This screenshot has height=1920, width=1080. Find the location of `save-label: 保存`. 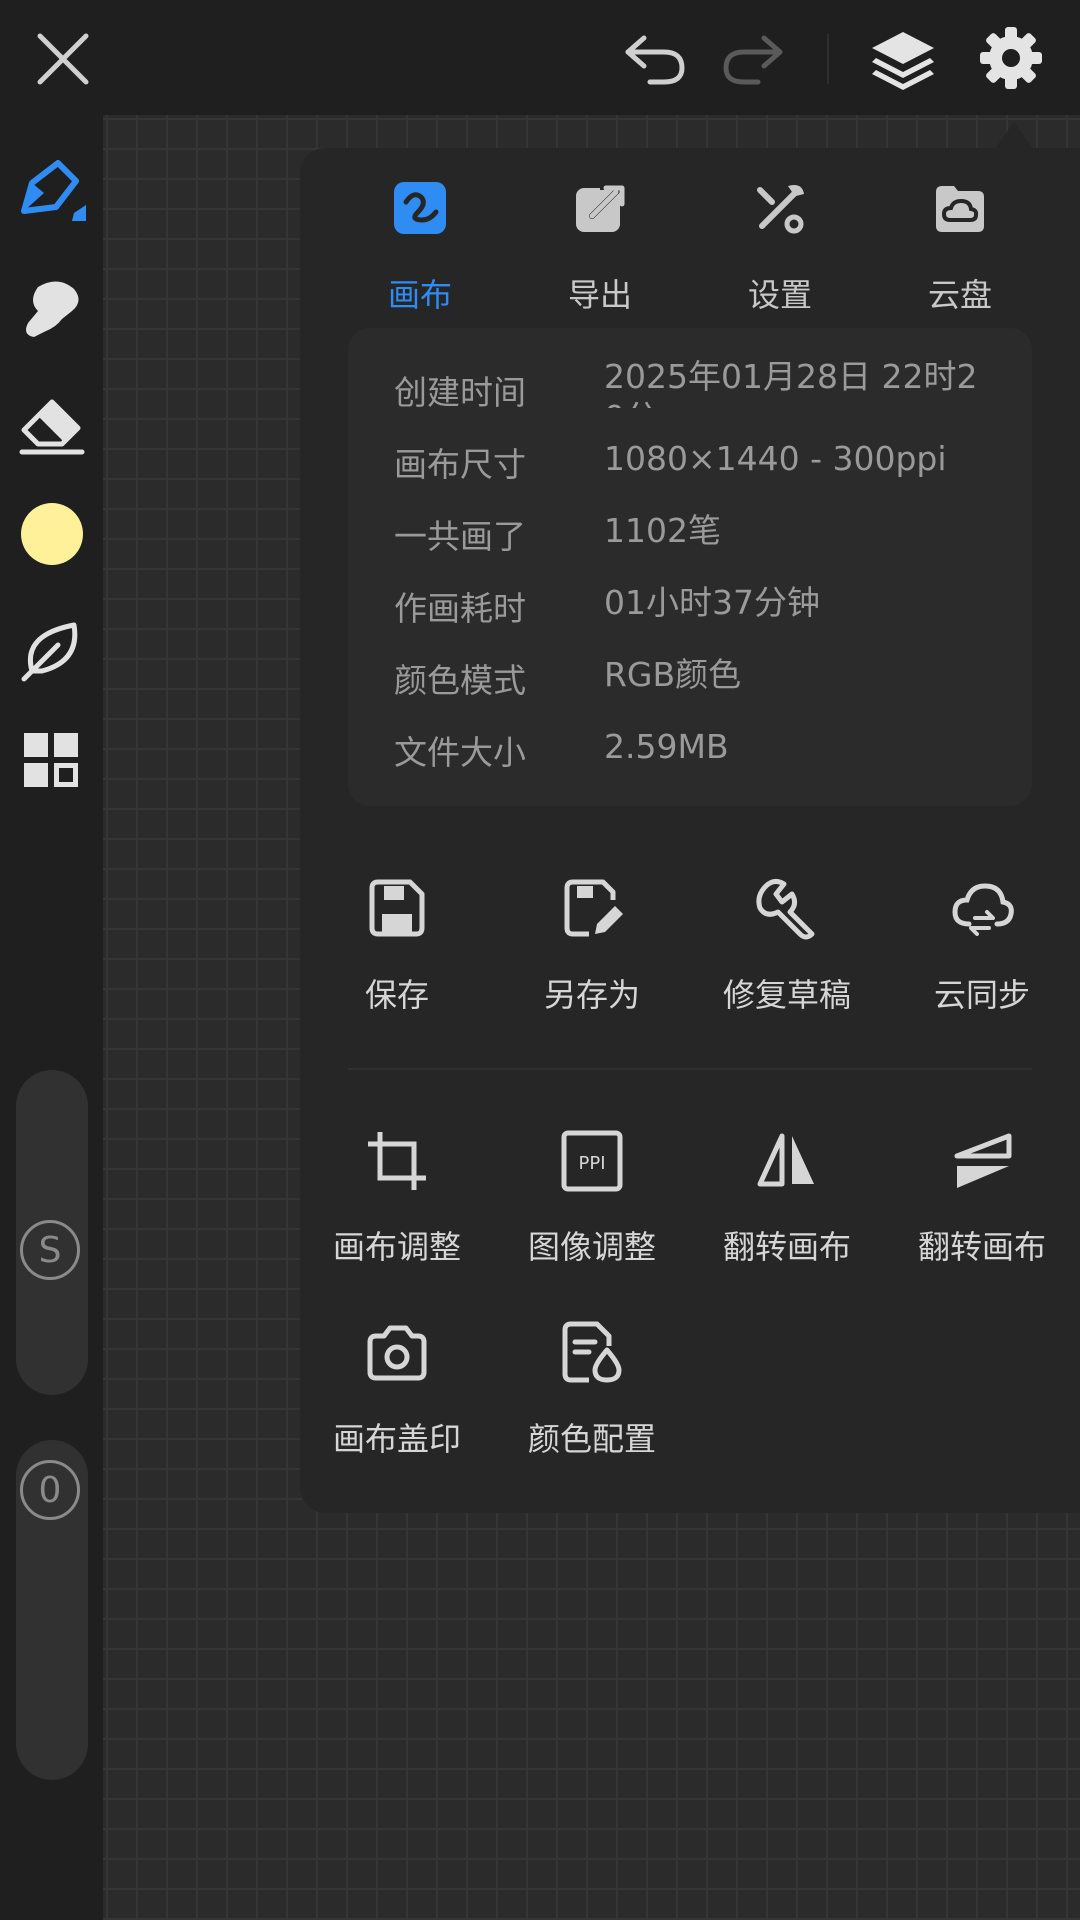

save-label: 保存 is located at coordinates (396, 995).